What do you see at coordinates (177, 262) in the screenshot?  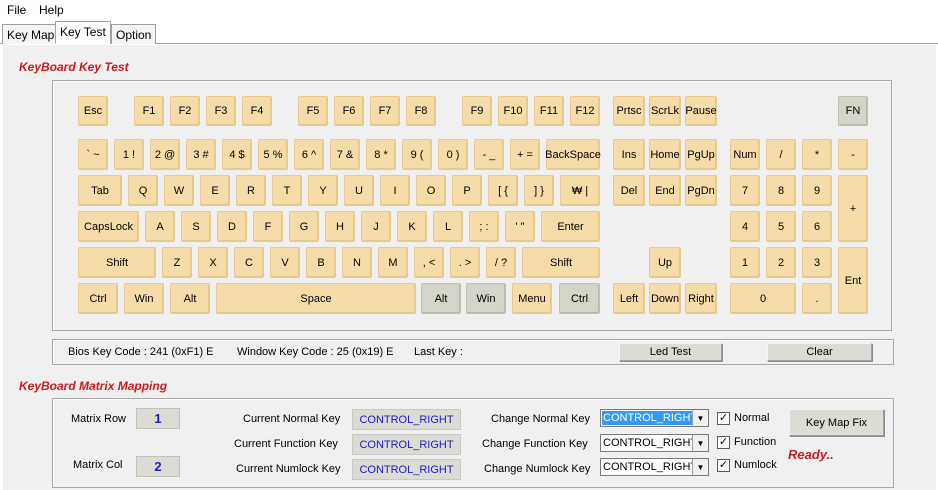 I see `key-z: Z` at bounding box center [177, 262].